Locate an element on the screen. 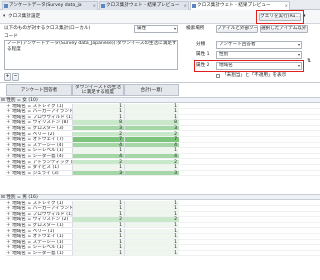 The height and width of the screenshot is (280, 320). attribute1-label: 属性 1 is located at coordinates (203, 54).